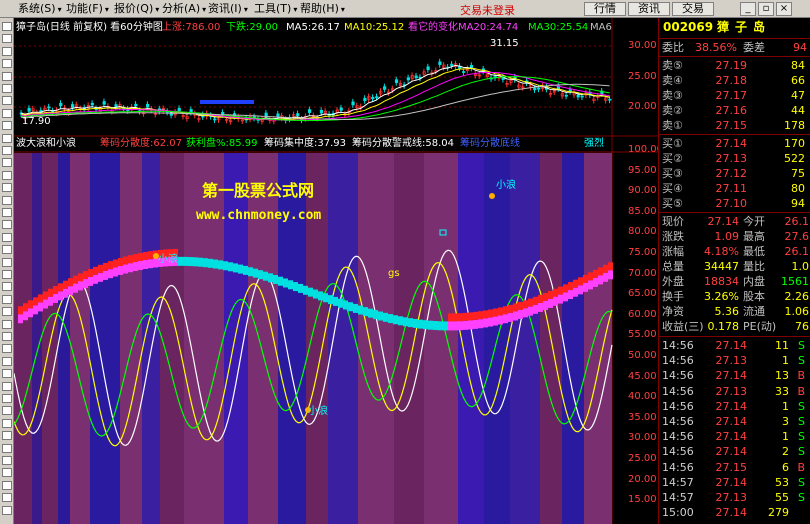  Describe the element at coordinates (734, 345) in the screenshot. I see `tick-row: 14:56 27.14 11 S` at that location.